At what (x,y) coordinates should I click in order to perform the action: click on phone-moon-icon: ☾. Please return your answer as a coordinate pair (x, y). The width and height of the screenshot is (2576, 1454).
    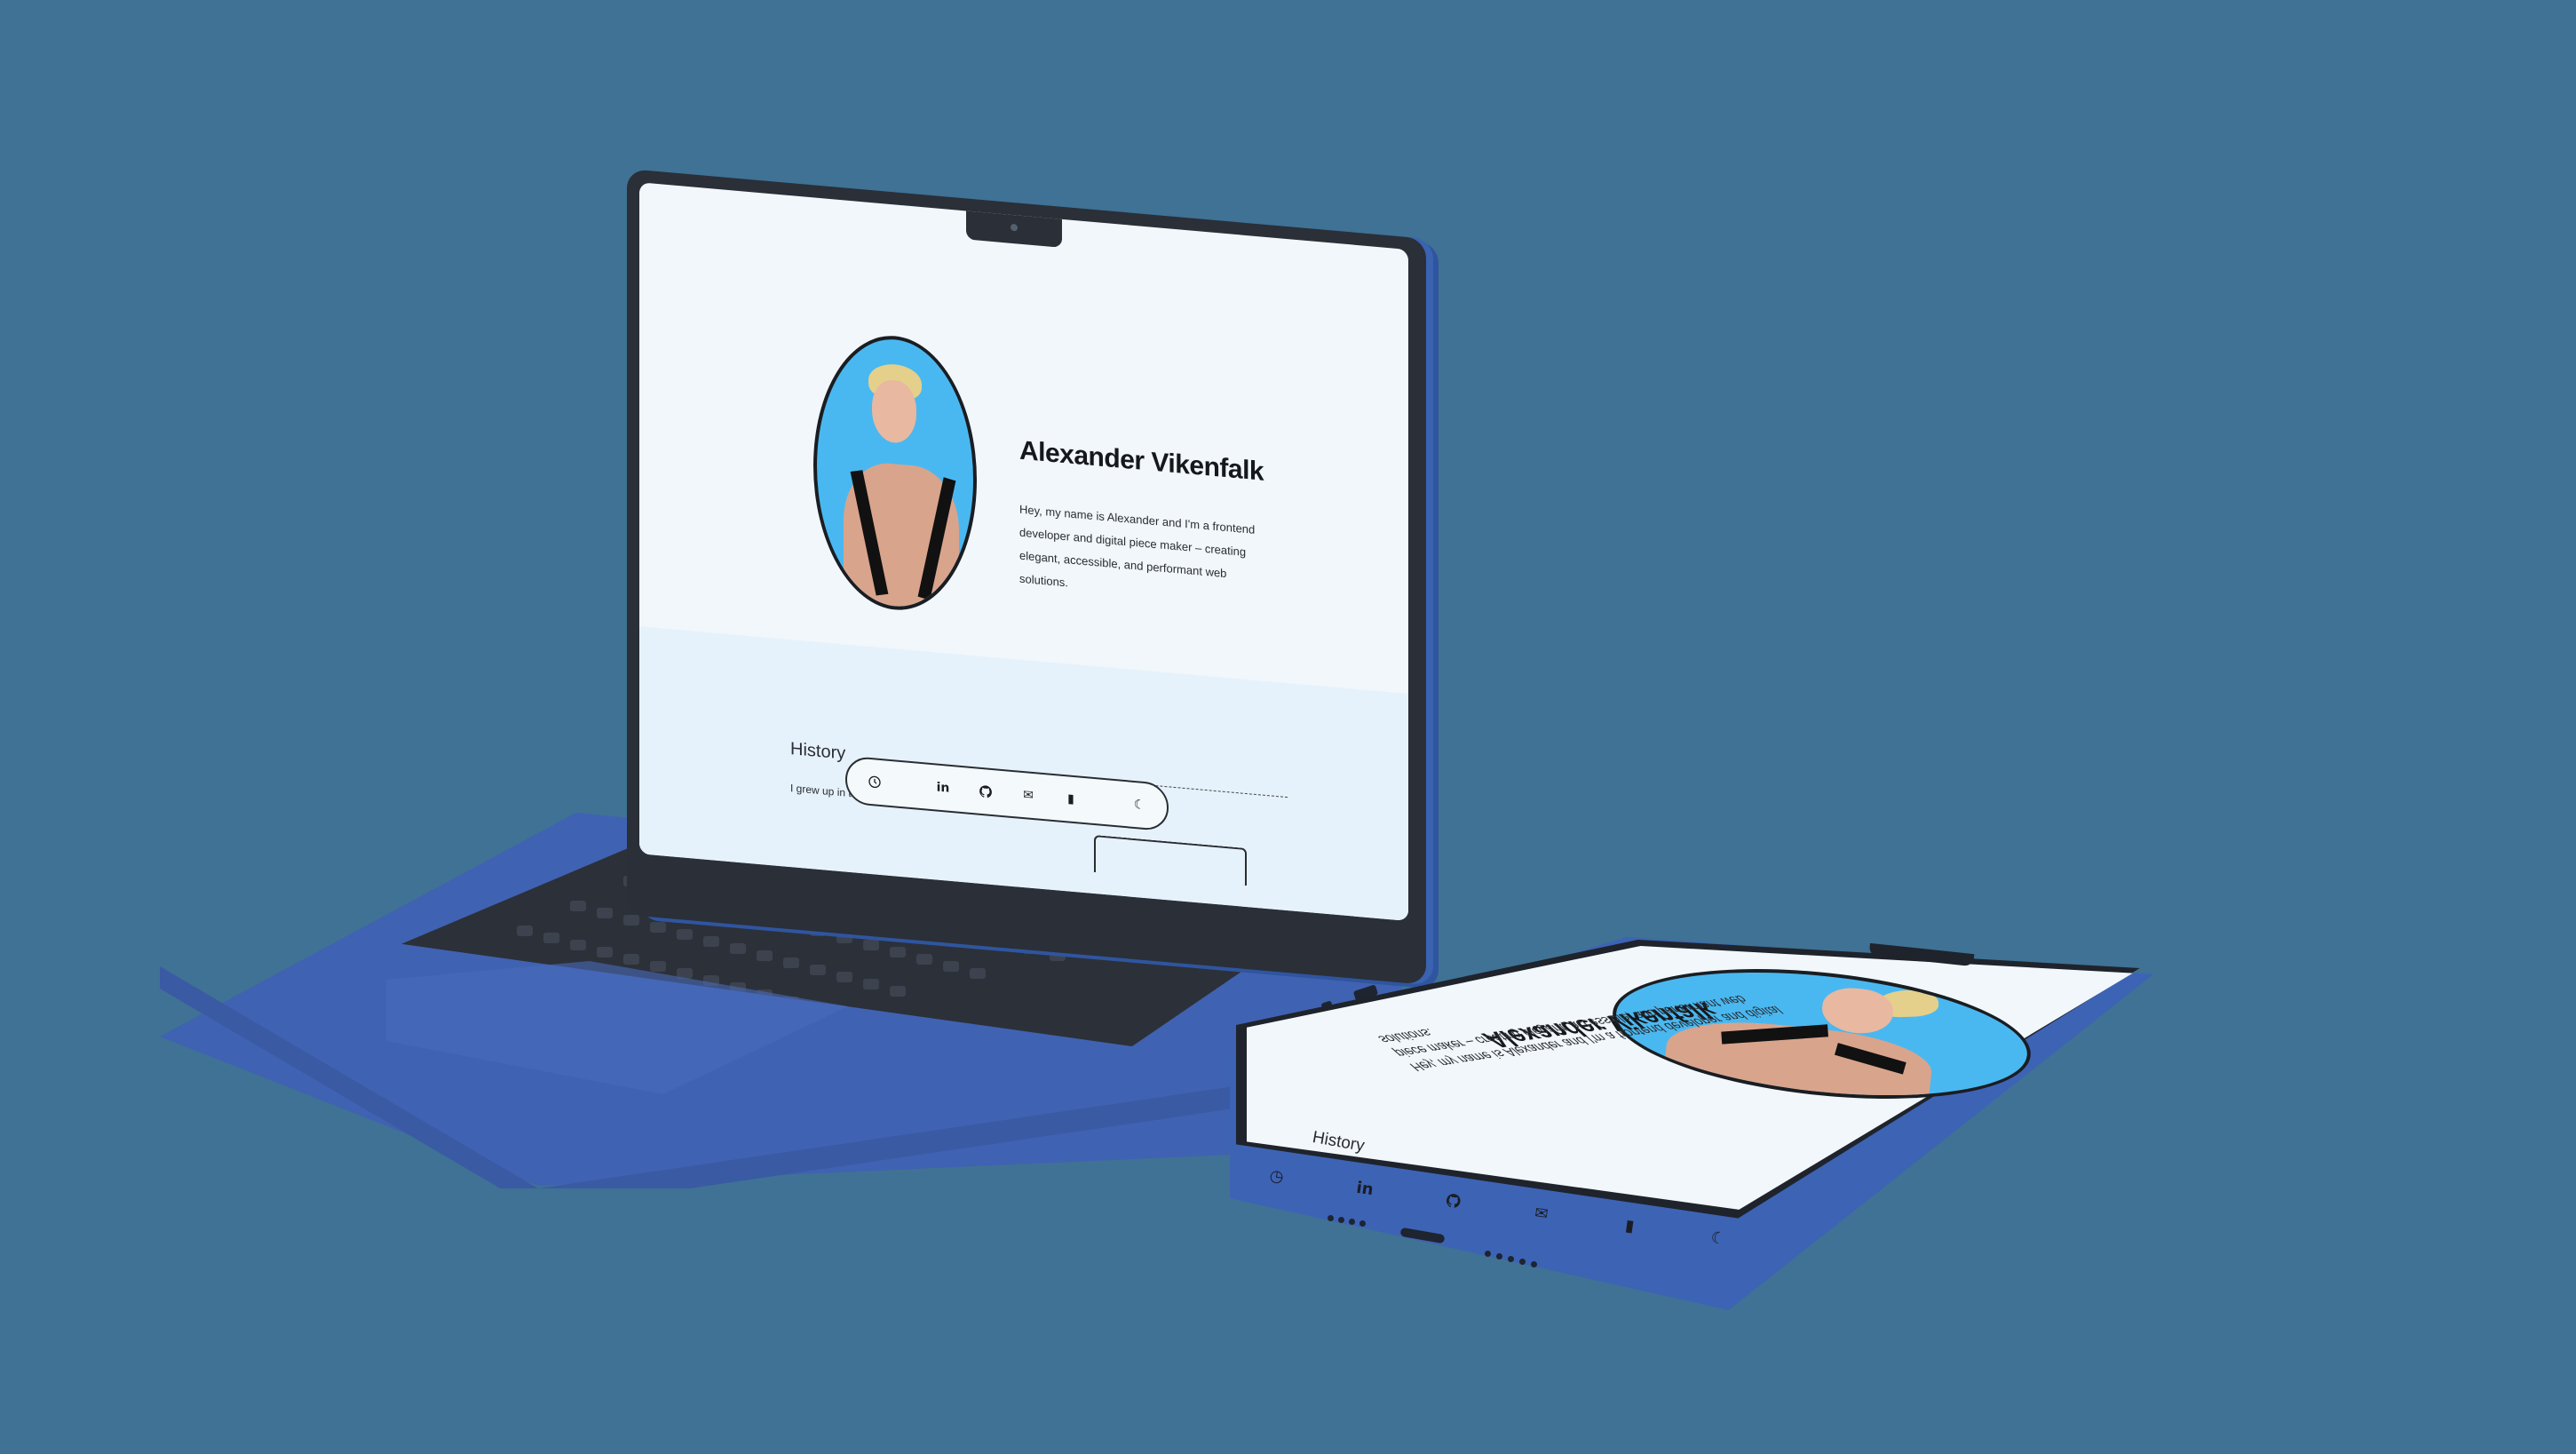
    Looking at the image, I should click on (1718, 1238).